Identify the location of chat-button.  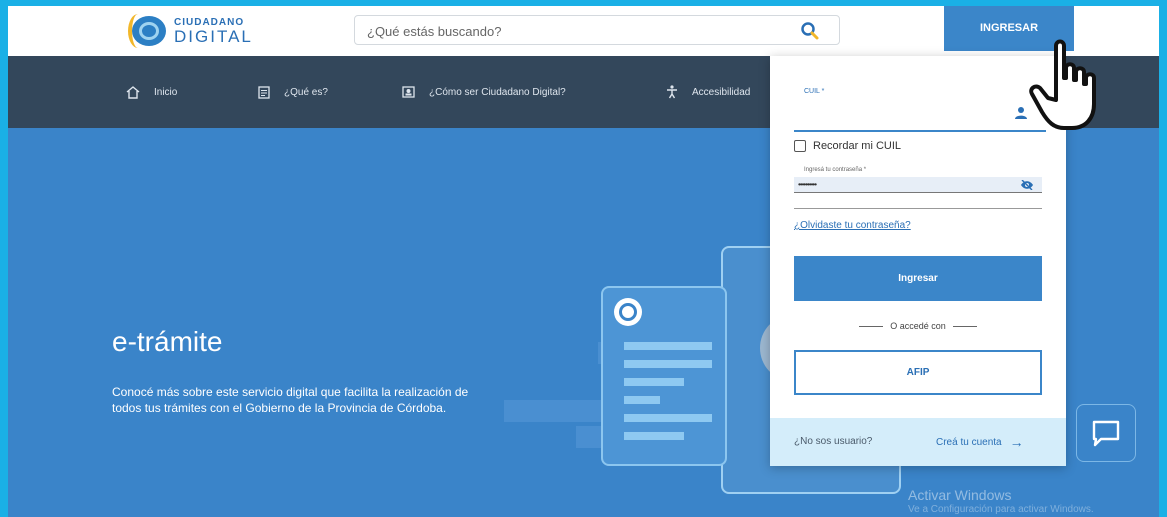
(1106, 433).